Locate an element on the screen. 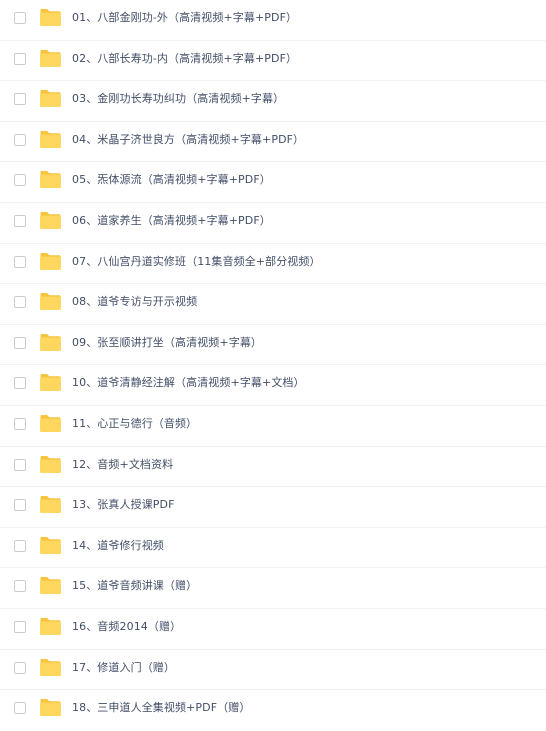  list-item: 06、道家养生（高清视频+字幕+PDF） is located at coordinates (273, 223).